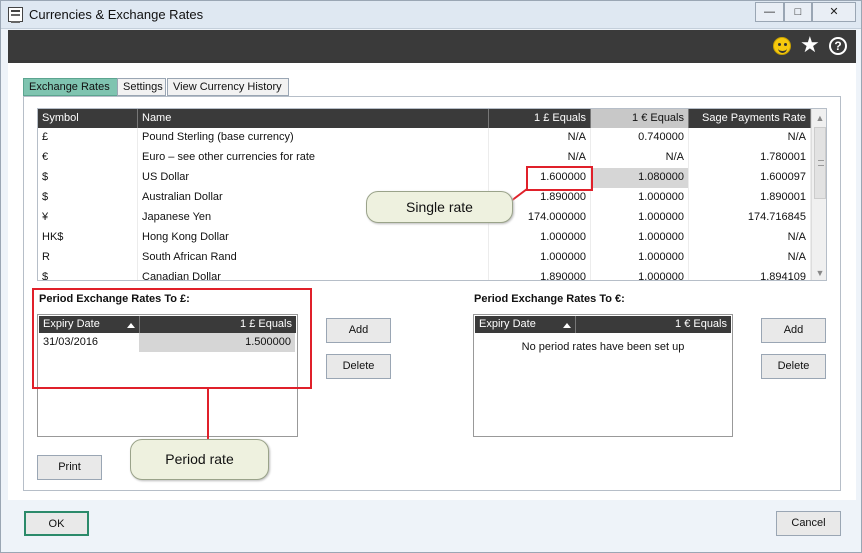 This screenshot has width=862, height=553. Describe the element at coordinates (313, 178) in the screenshot. I see `cell-name: US Dollar` at that location.